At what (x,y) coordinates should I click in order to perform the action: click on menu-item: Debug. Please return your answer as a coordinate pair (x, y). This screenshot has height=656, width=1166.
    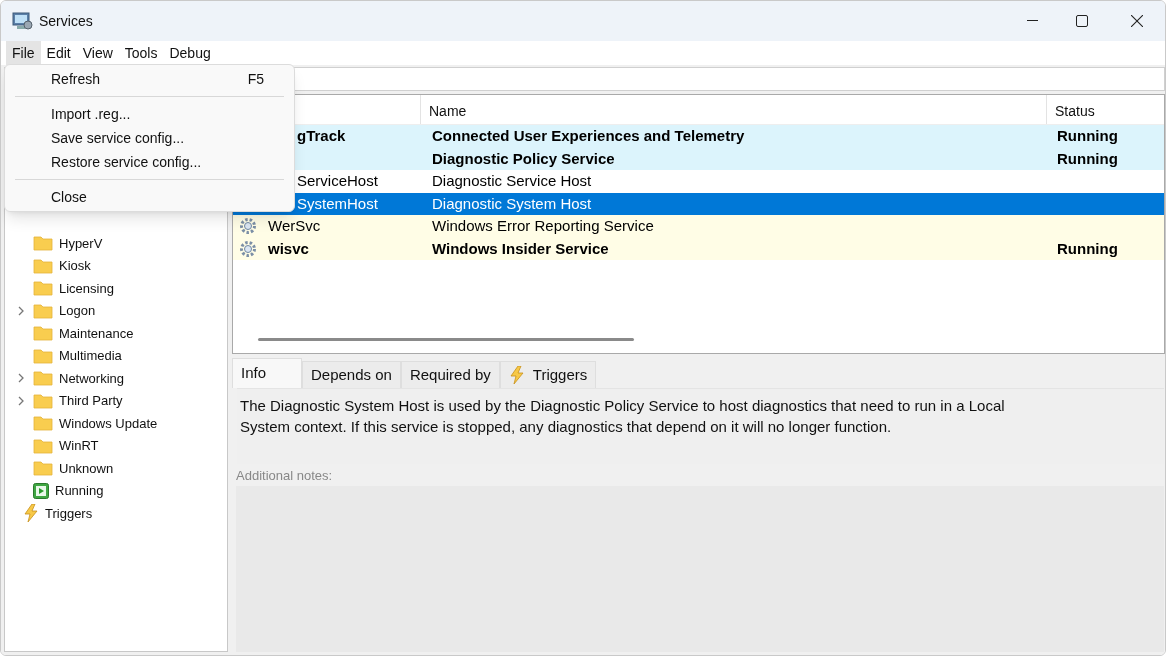
    Looking at the image, I should click on (190, 53).